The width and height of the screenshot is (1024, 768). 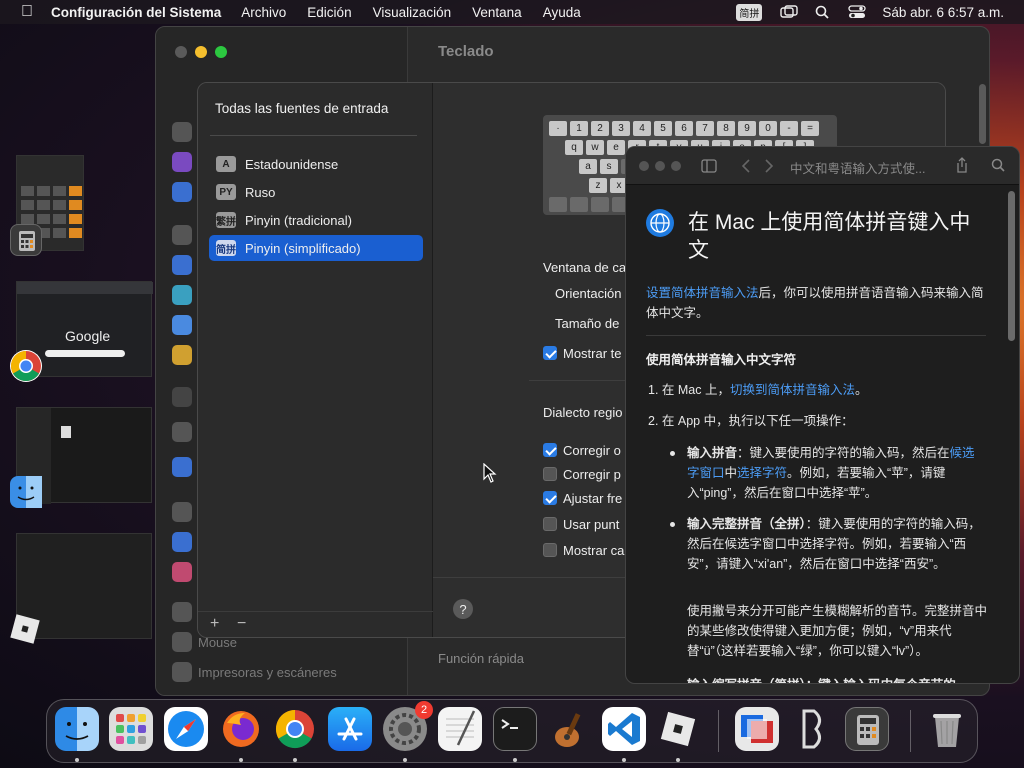 I want to click on dock-finder-icon, so click(x=77, y=729).